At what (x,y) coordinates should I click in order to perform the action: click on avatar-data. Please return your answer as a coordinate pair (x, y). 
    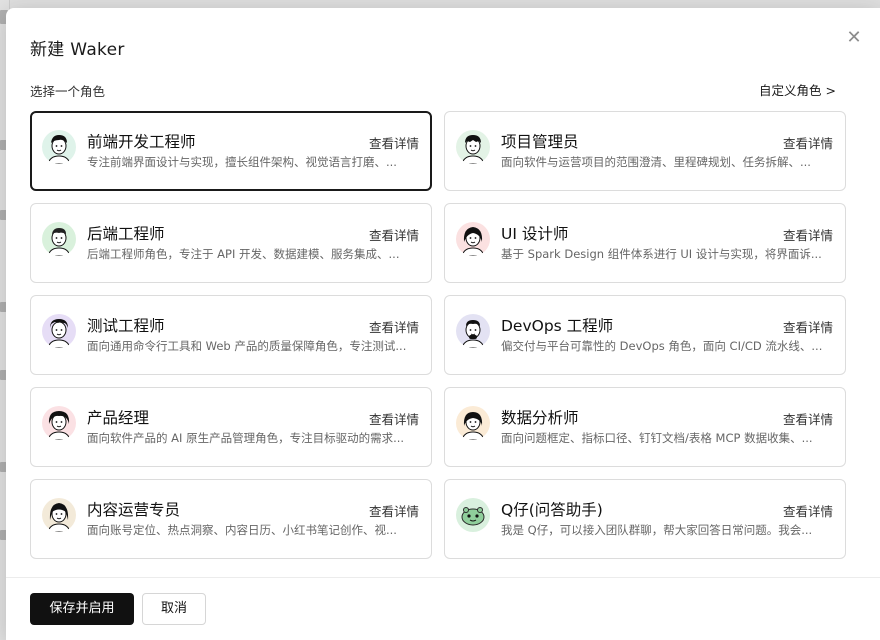
    Looking at the image, I should click on (473, 423).